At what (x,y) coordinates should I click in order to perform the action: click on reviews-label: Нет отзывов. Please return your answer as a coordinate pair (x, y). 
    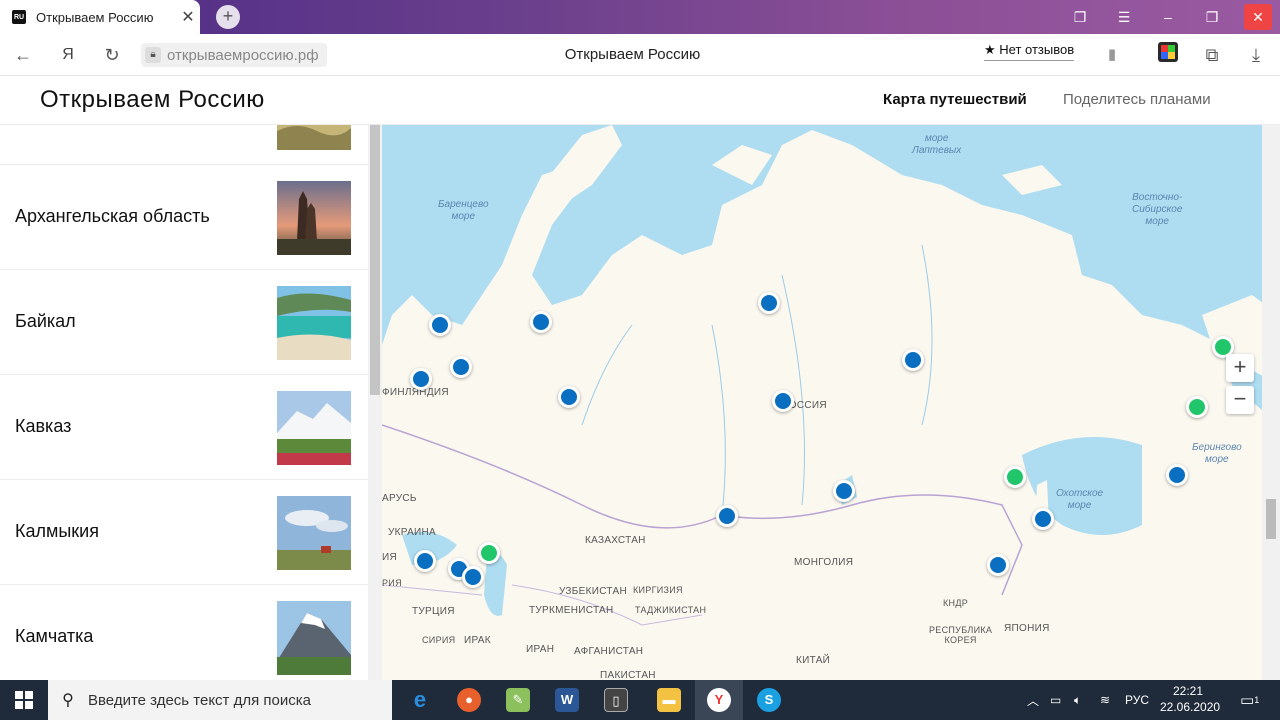
    Looking at the image, I should click on (1037, 49).